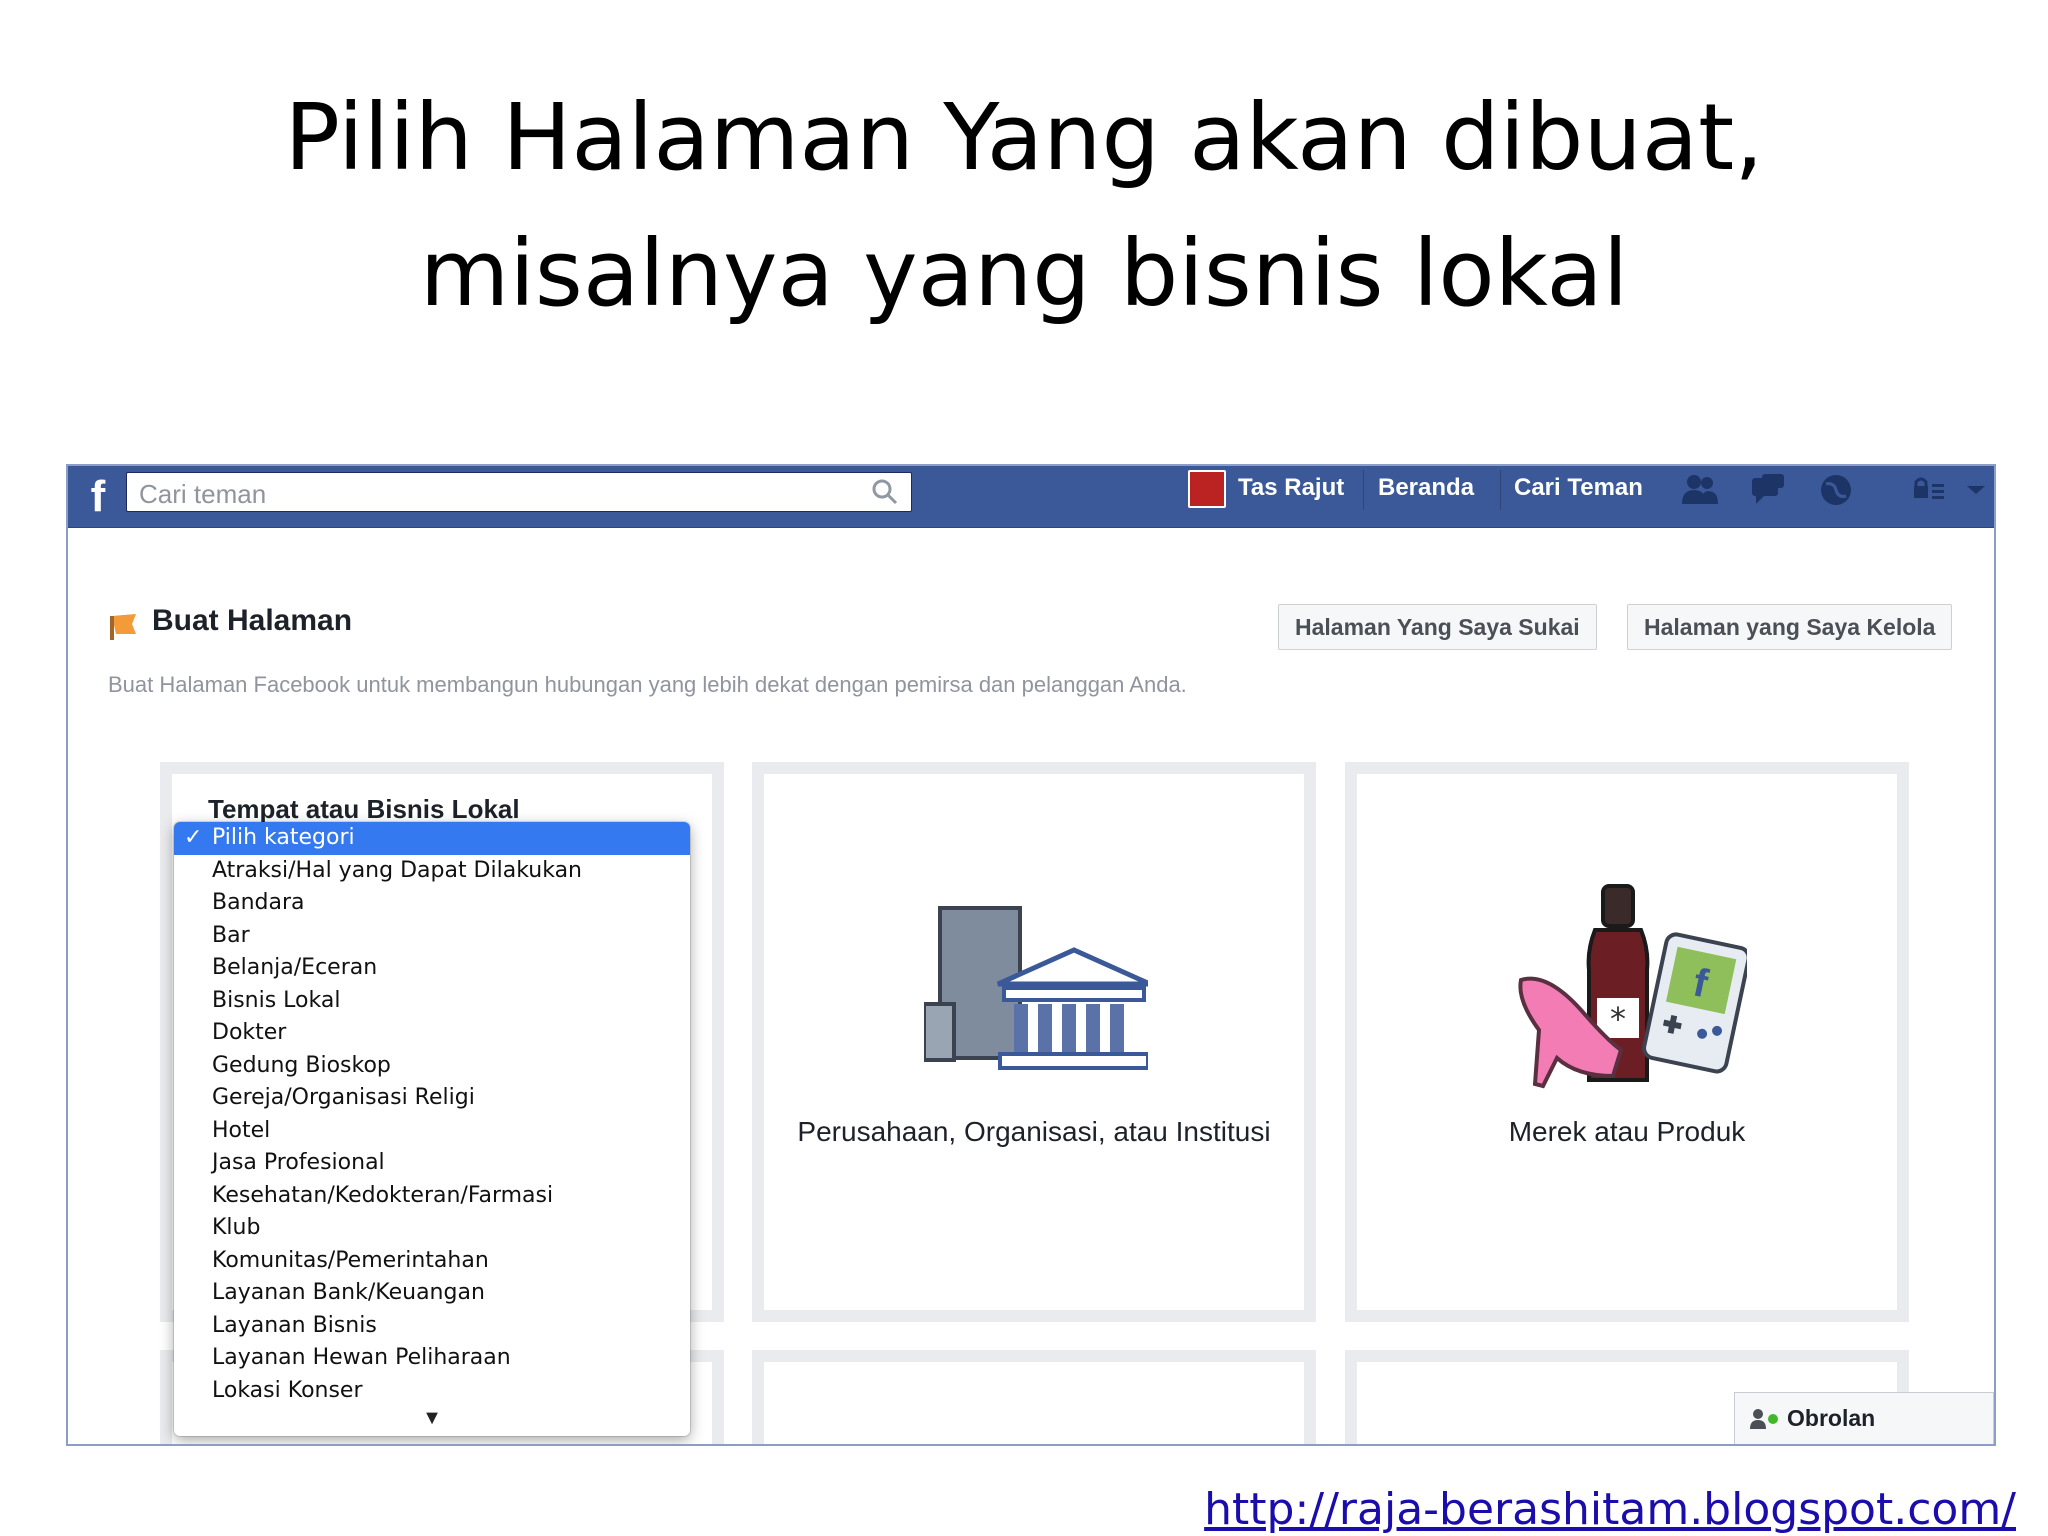 The height and width of the screenshot is (1536, 2048). Describe the element at coordinates (432, 1163) in the screenshot. I see `dropdown-option: Jasa Profesional` at that location.